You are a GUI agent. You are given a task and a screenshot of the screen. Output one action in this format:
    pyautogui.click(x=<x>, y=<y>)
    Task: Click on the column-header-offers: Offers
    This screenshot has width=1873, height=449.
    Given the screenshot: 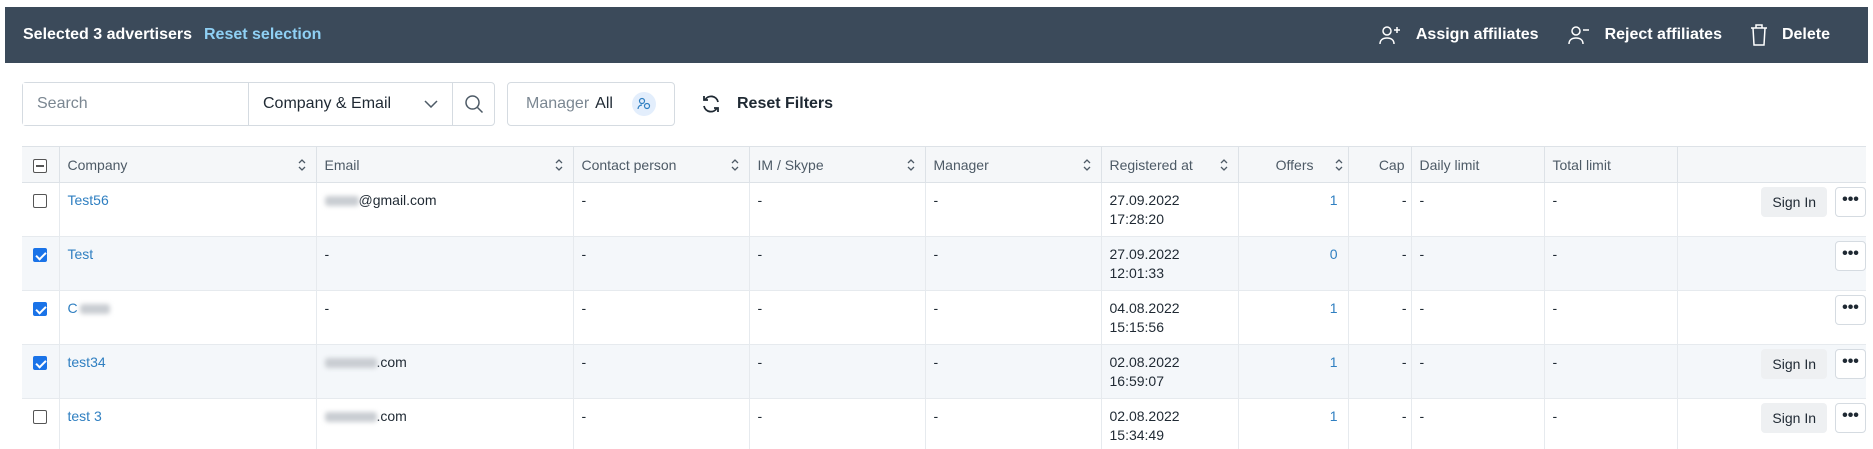 What is the action you would take?
    pyautogui.click(x=1293, y=164)
    